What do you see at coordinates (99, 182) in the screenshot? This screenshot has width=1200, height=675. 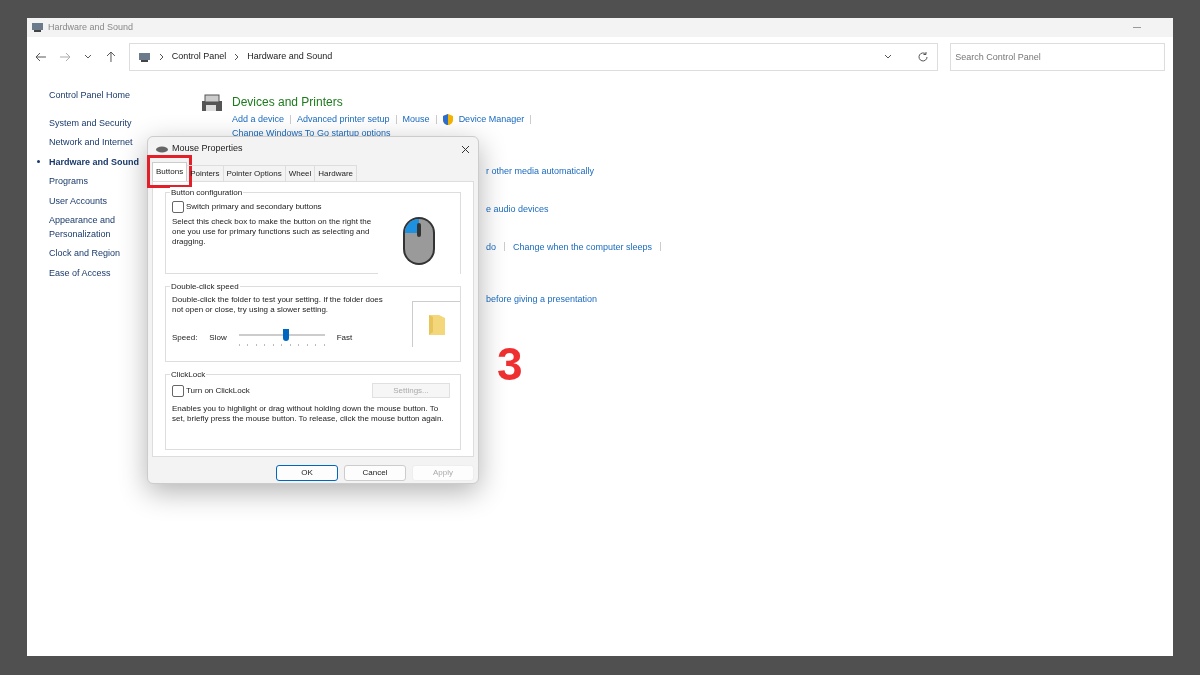 I see `sidebar-item: Programs` at bounding box center [99, 182].